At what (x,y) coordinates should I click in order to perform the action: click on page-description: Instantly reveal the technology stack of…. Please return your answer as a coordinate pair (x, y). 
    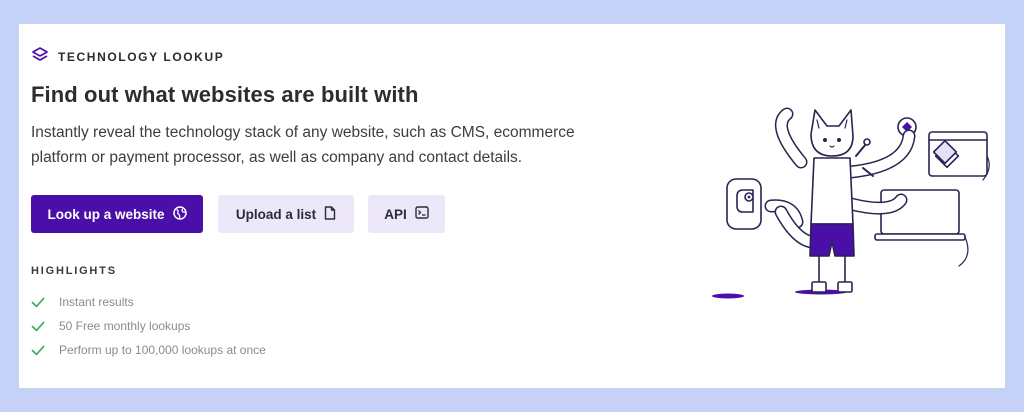
    Looking at the image, I should click on (303, 145).